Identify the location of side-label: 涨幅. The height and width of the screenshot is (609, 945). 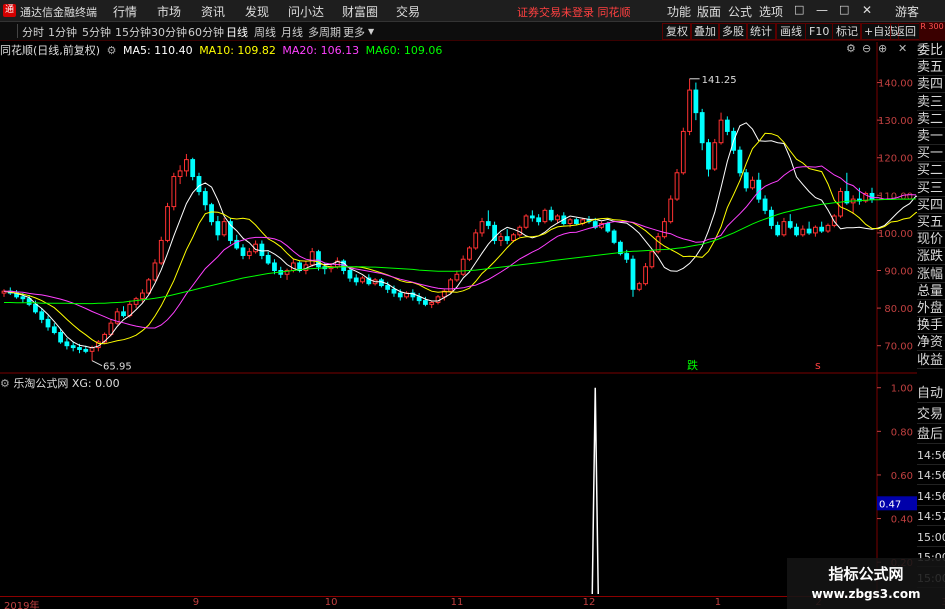
(931, 274).